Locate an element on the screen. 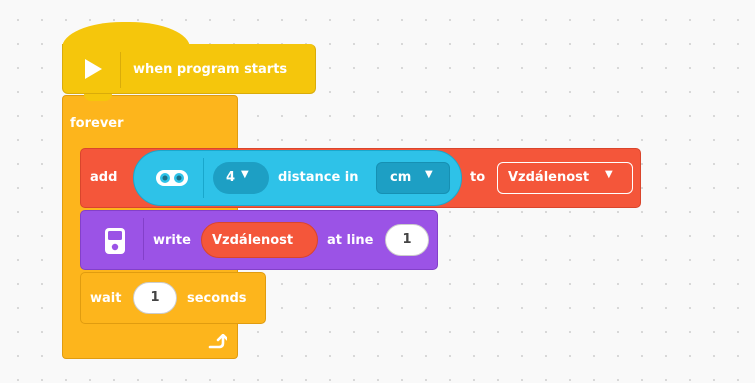  sensor-divider is located at coordinates (203, 178).